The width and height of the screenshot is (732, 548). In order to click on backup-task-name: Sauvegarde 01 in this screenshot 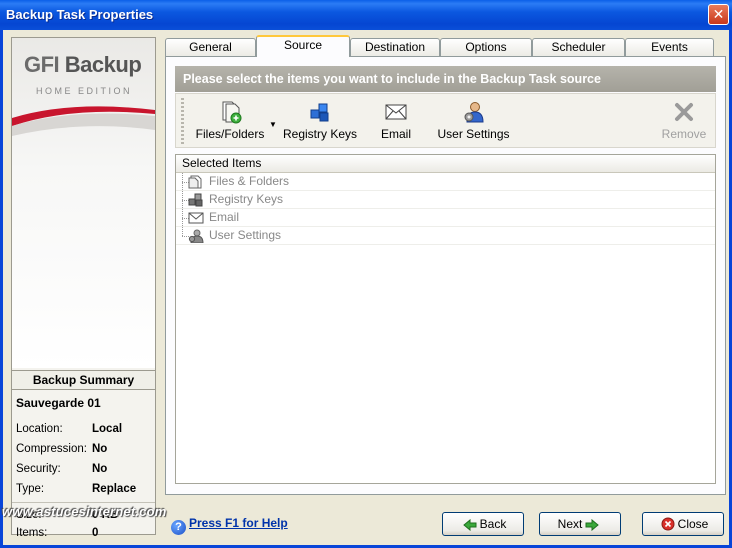, I will do `click(58, 403)`.